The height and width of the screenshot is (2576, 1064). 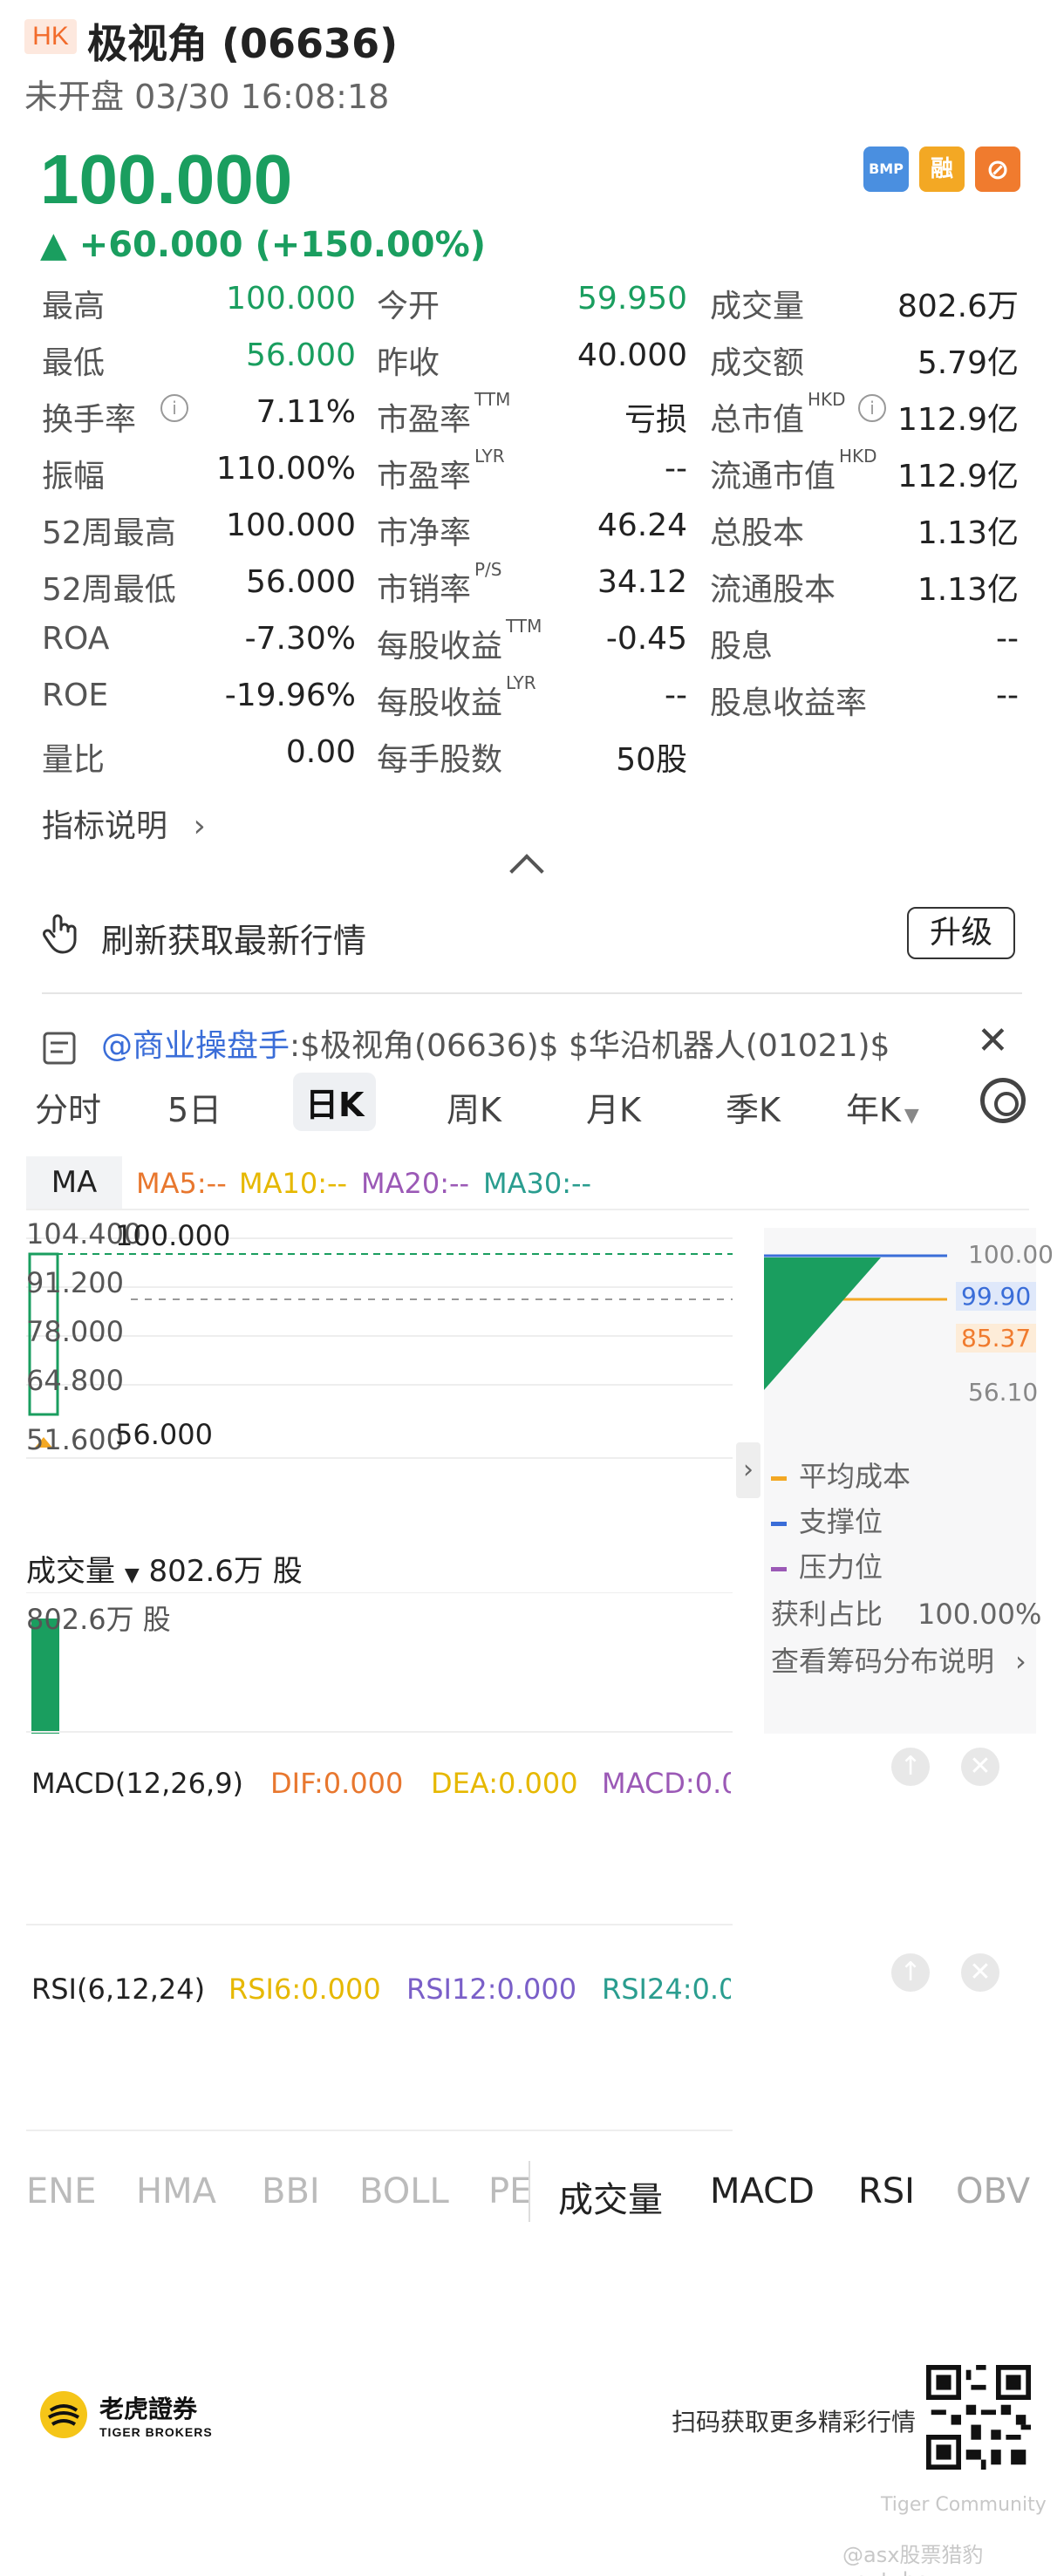 I want to click on profit-ratio-value: 100.00%, so click(x=979, y=1615).